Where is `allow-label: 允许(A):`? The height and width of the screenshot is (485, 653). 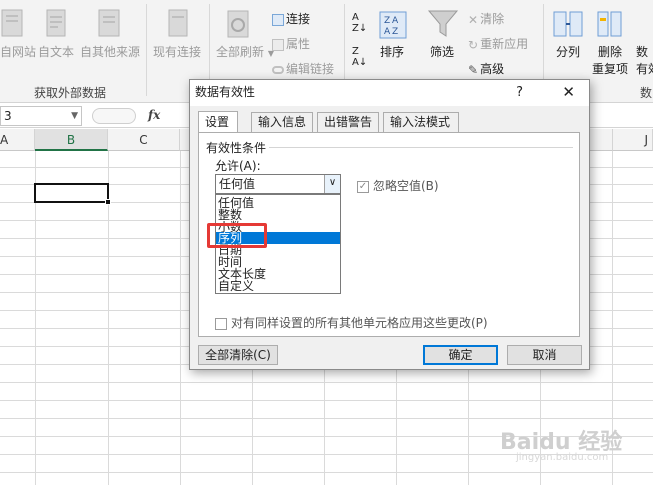 allow-label: 允许(A): is located at coordinates (238, 166).